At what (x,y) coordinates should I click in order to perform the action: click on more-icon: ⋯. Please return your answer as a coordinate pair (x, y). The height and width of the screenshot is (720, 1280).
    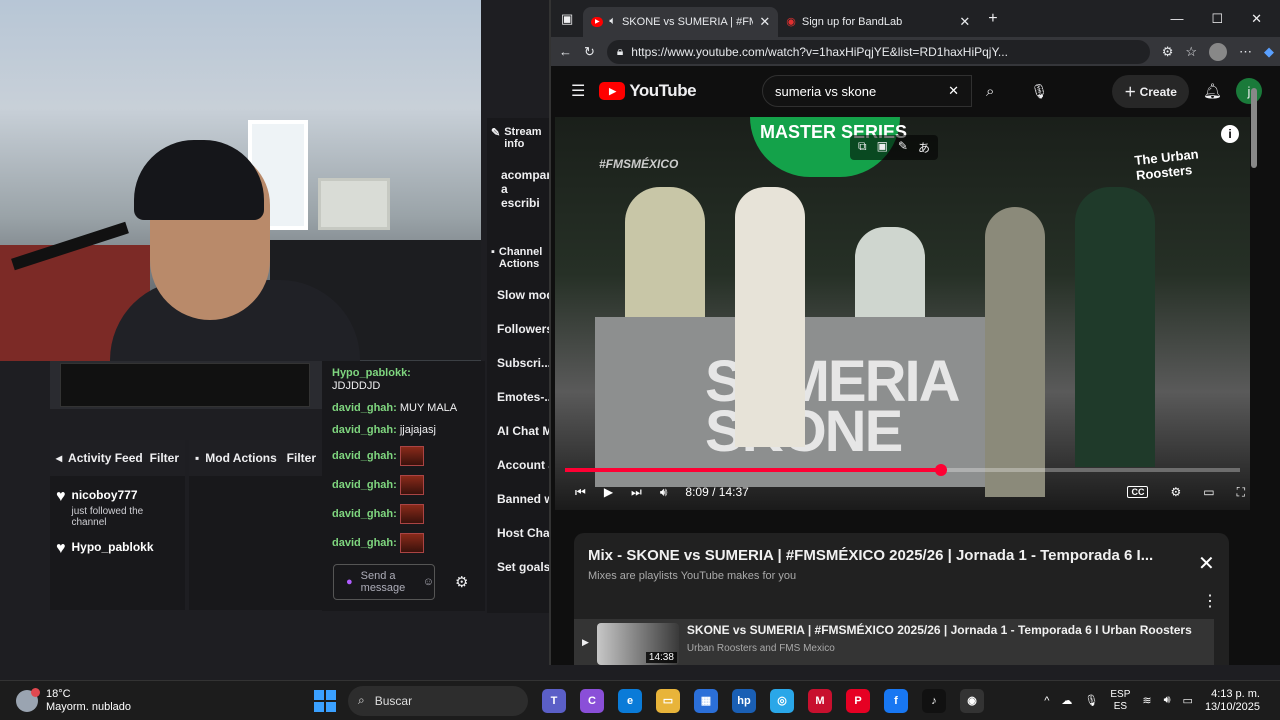
    Looking at the image, I should click on (1245, 52).